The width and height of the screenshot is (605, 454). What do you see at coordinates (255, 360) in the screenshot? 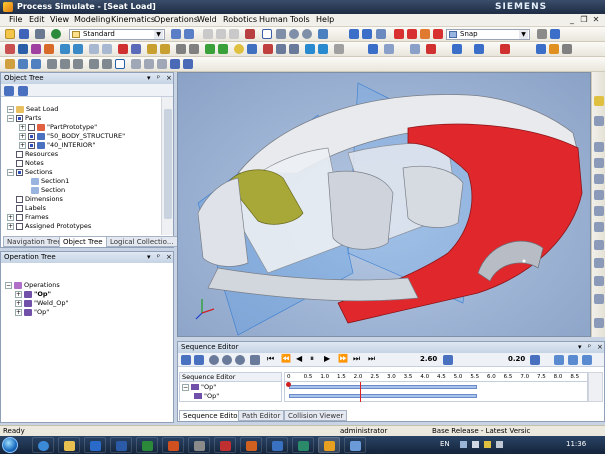
I see `zoom-all-icon` at bounding box center [255, 360].